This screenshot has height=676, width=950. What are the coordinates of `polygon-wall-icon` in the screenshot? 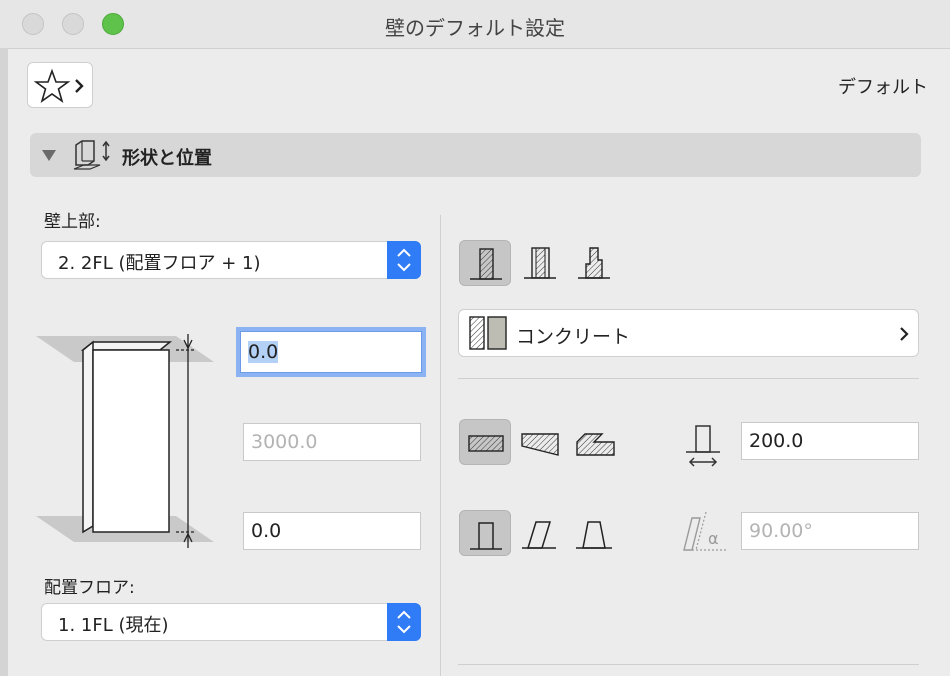 It's located at (595, 444).